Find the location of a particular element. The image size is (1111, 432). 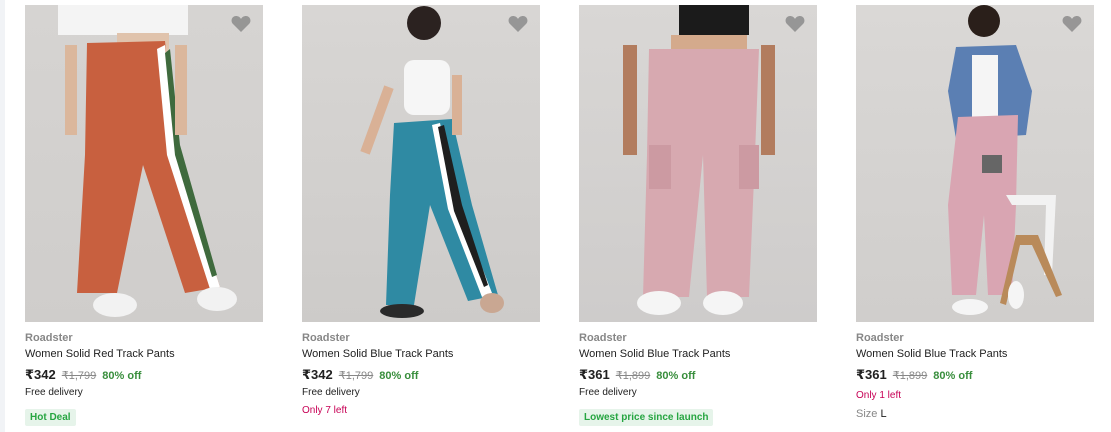

stock-warning: Only 7 left is located at coordinates (325, 410).